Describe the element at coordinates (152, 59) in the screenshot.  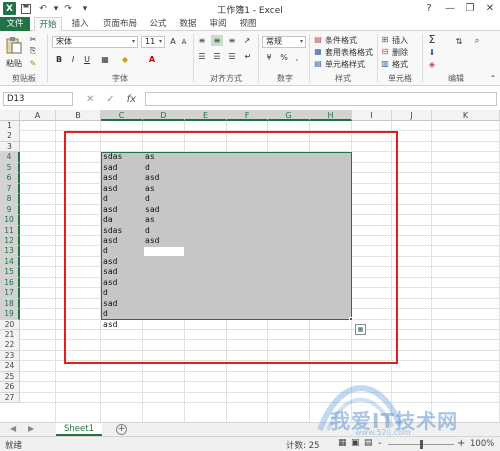
I see `font-color-icon: A` at that location.